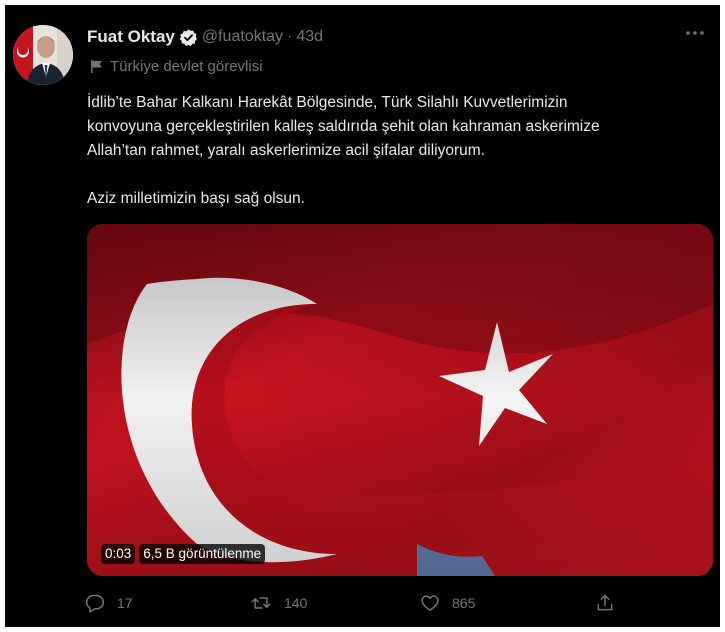 This screenshot has width=725, height=632. What do you see at coordinates (278, 603) in the screenshot?
I see `retweet-button: 140` at bounding box center [278, 603].